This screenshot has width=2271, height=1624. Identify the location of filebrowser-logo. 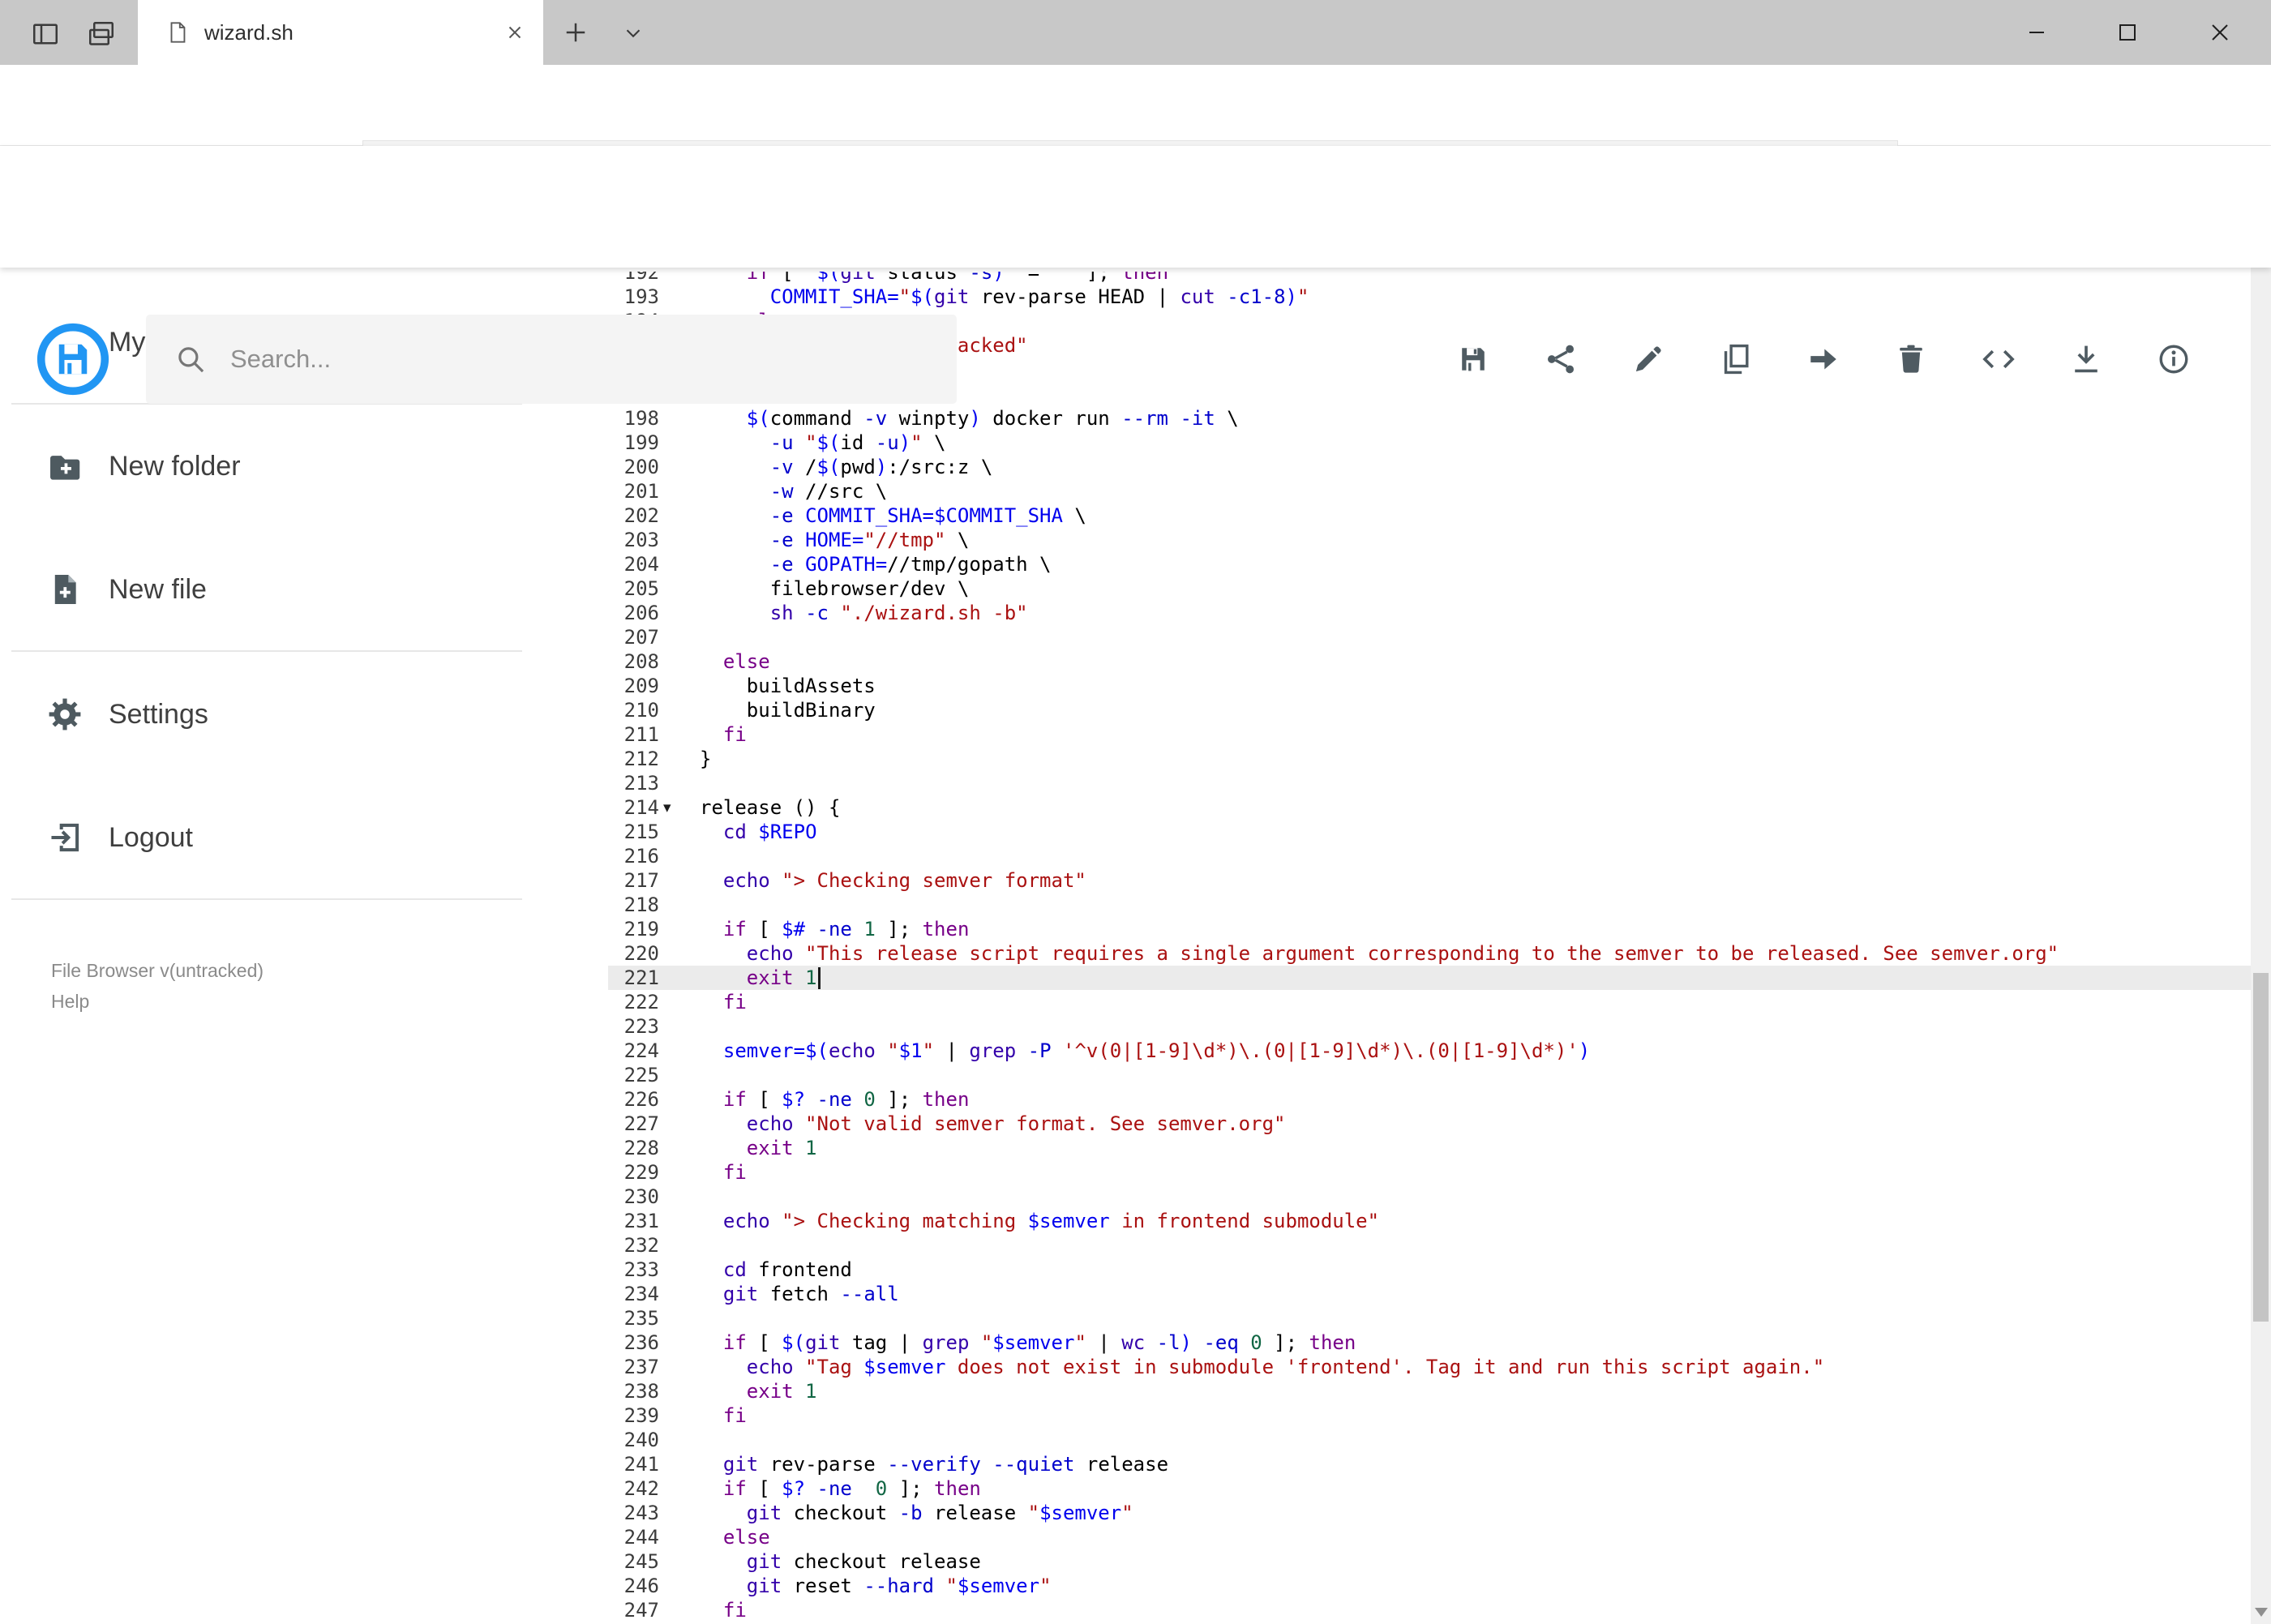
(73, 359).